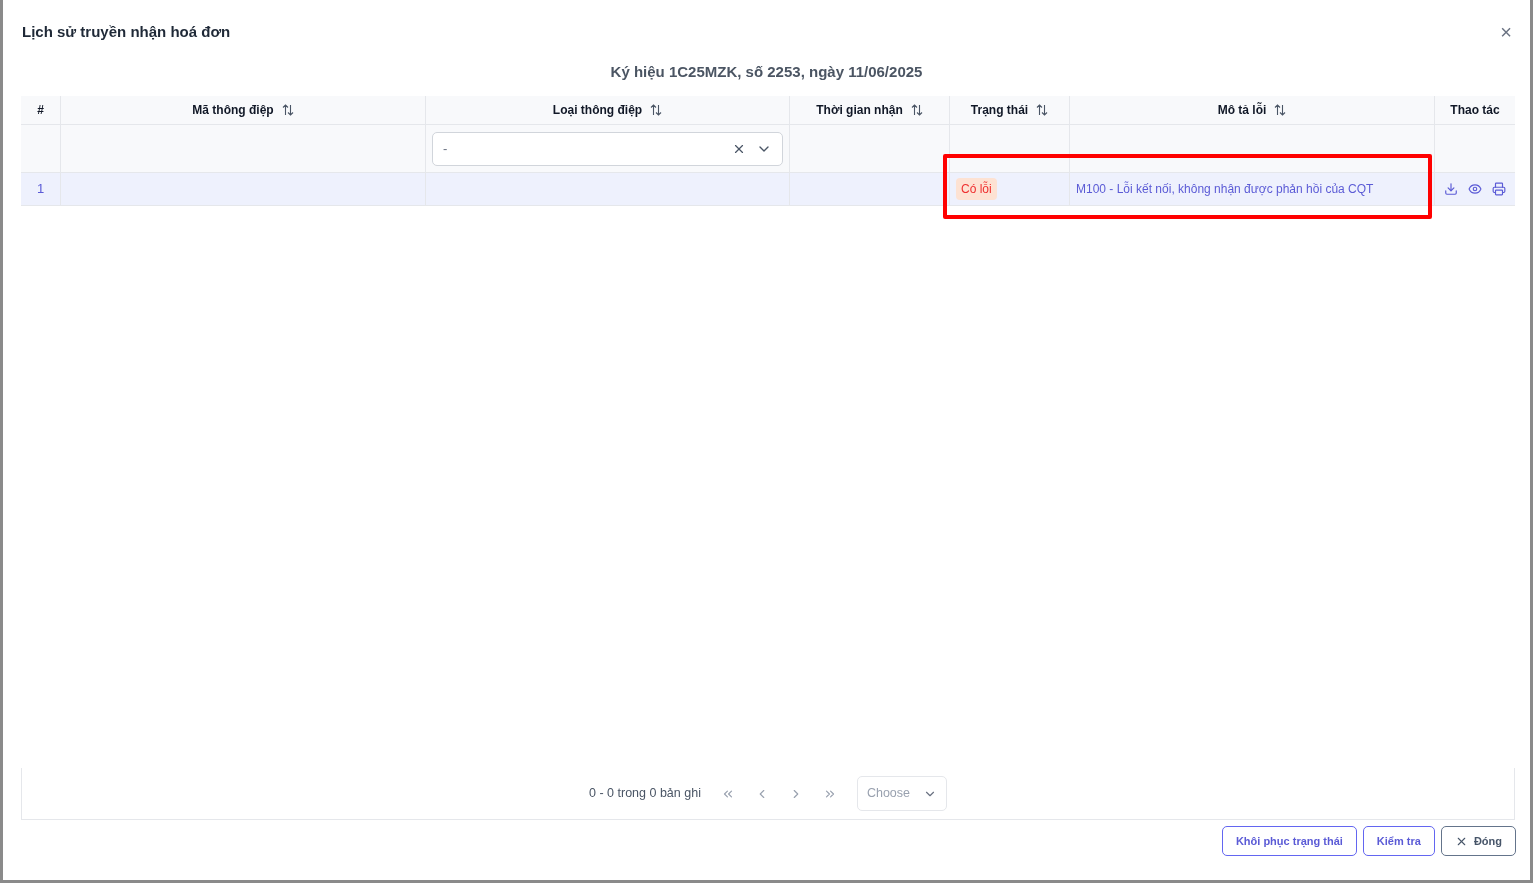 The height and width of the screenshot is (883, 1533). What do you see at coordinates (1475, 110) in the screenshot?
I see `column-header: Thao tác` at bounding box center [1475, 110].